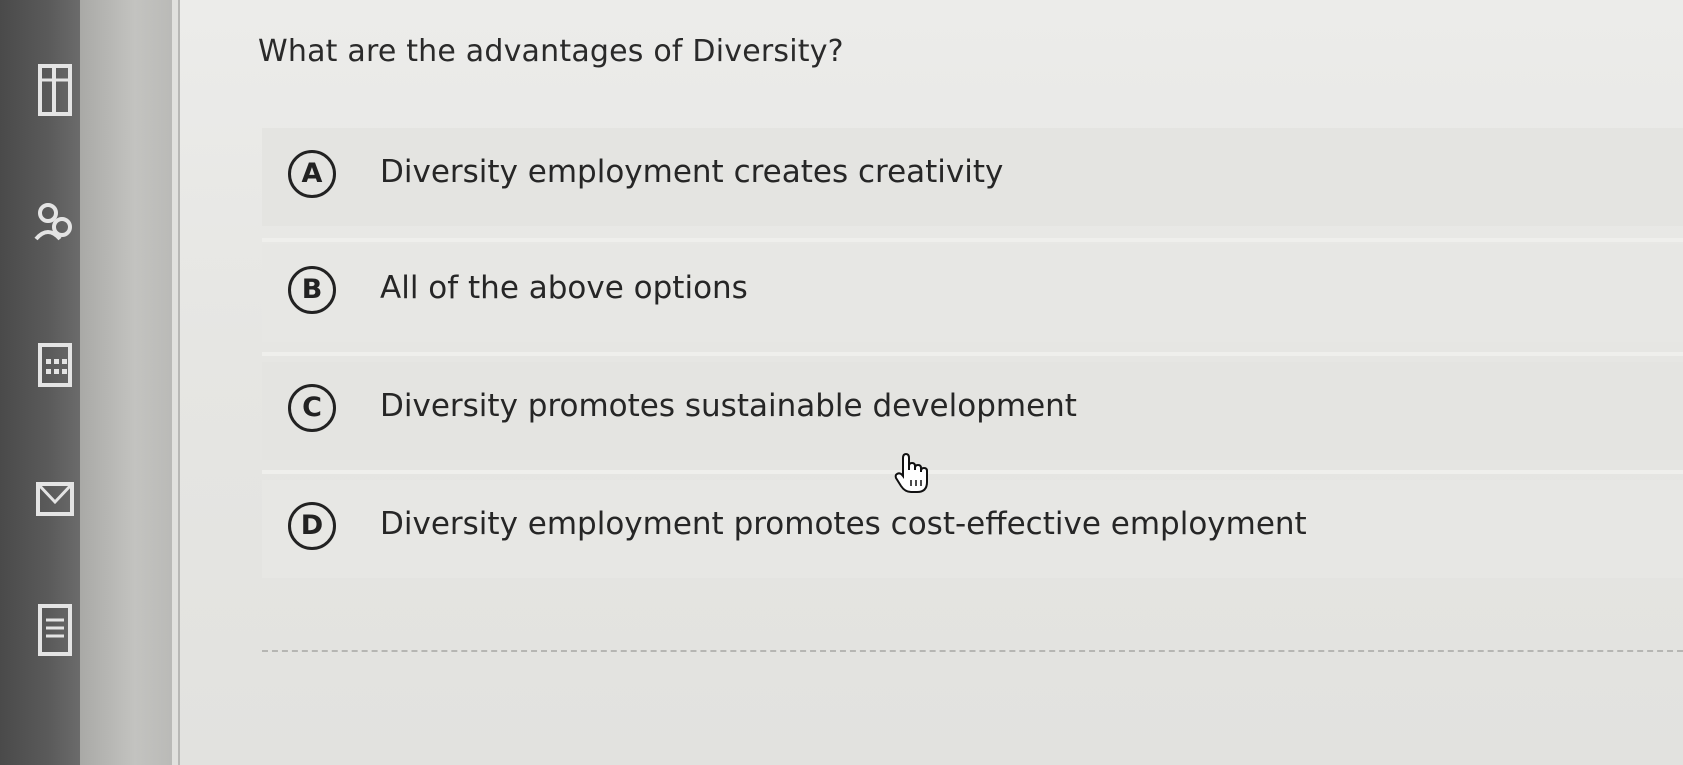  What do you see at coordinates (312, 290) in the screenshot?
I see `option-letter-b: B` at bounding box center [312, 290].